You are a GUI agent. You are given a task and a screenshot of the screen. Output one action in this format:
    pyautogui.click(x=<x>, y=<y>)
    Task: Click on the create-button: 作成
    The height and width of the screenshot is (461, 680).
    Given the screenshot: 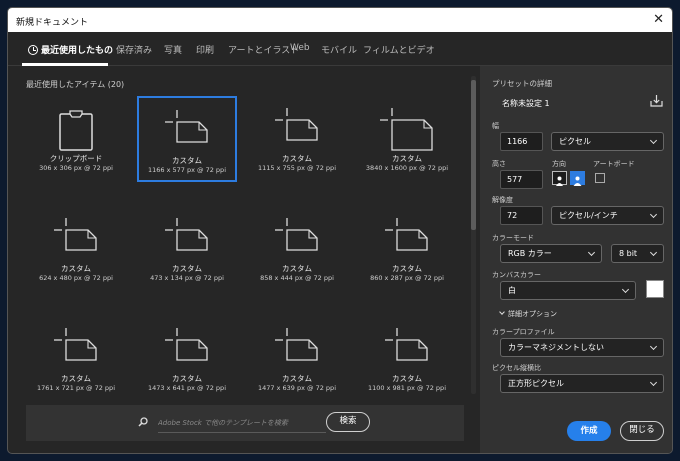 What is the action you would take?
    pyautogui.click(x=589, y=431)
    